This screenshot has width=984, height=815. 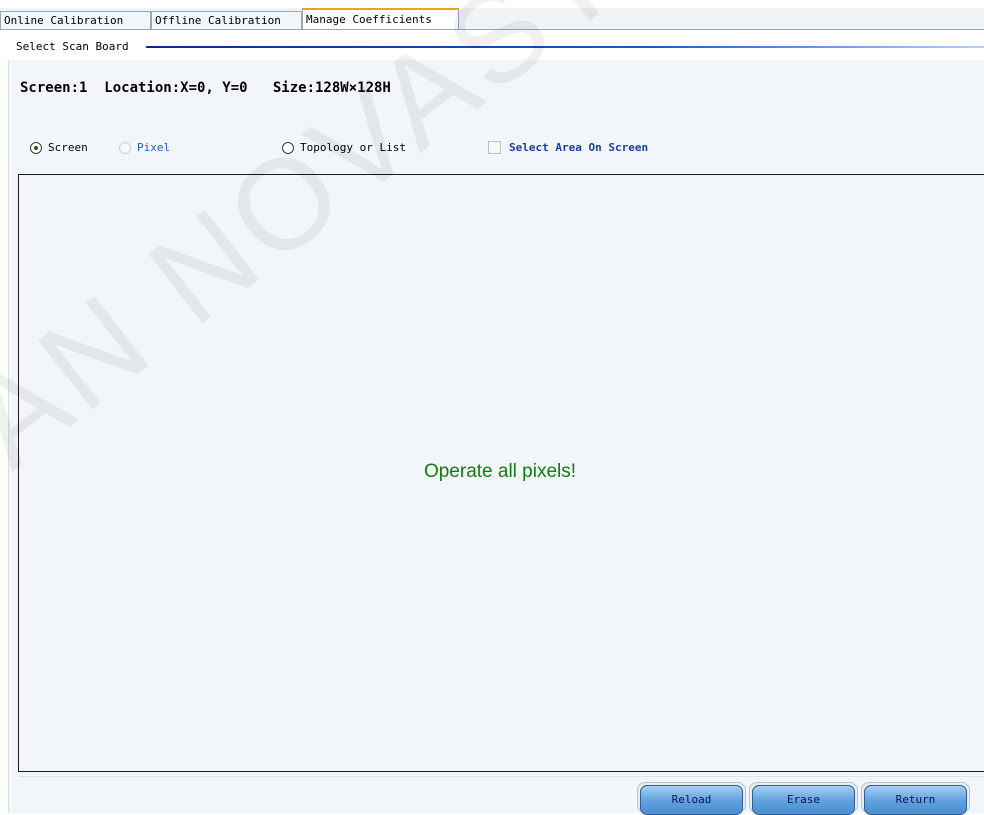 I want to click on select-area-checkbox: Select Area On Screen, so click(x=568, y=147).